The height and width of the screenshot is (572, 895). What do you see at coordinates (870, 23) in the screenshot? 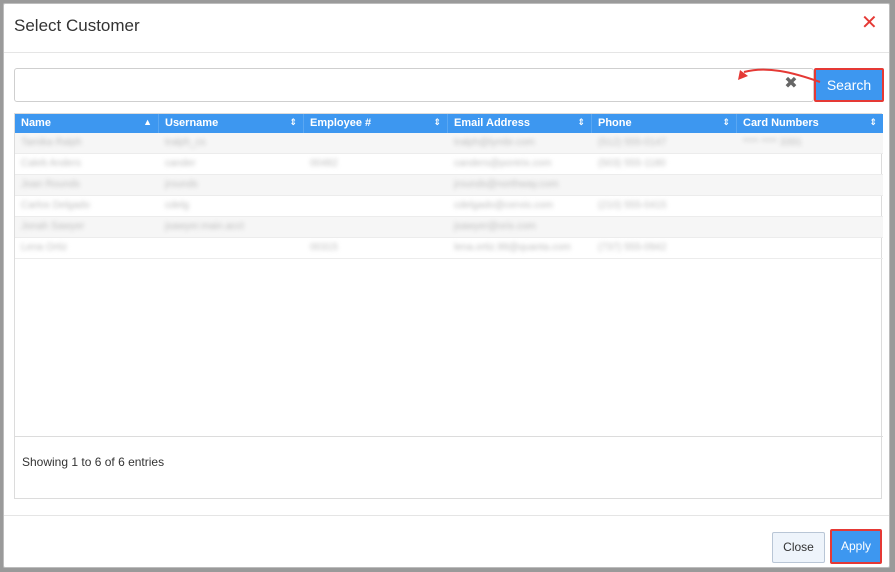
I see `close-icon: ✕` at bounding box center [870, 23].